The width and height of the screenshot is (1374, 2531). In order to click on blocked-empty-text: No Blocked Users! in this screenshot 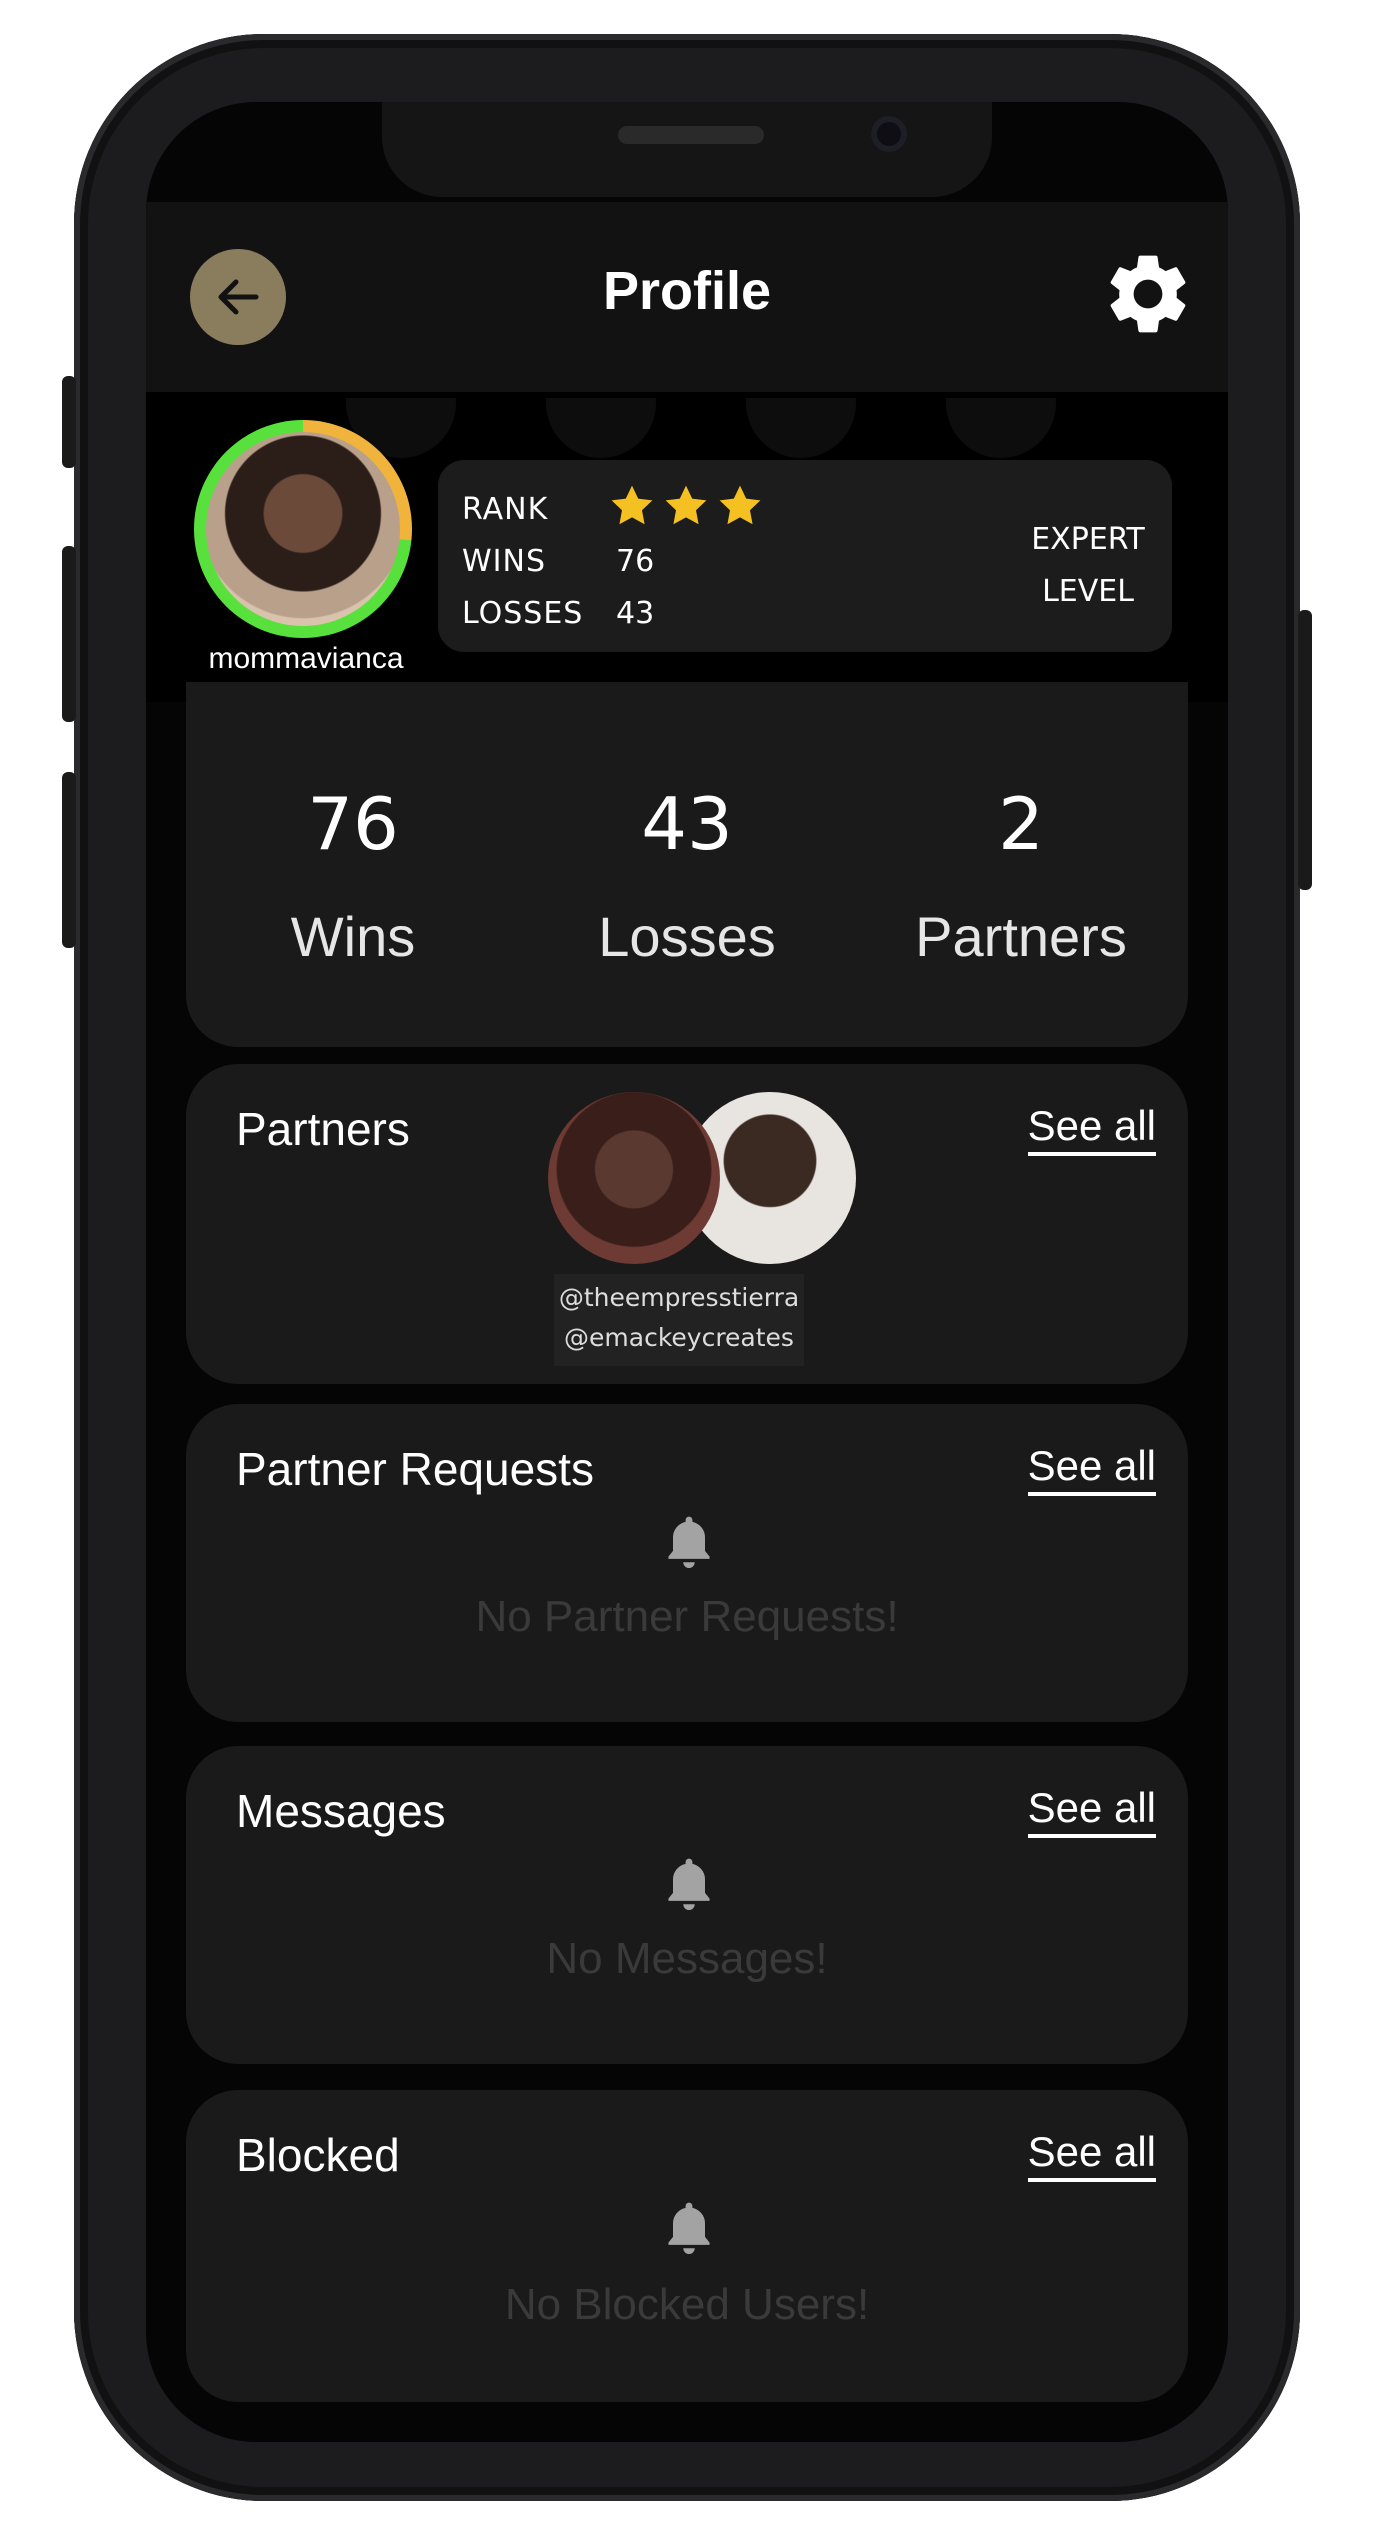, I will do `click(687, 2304)`.